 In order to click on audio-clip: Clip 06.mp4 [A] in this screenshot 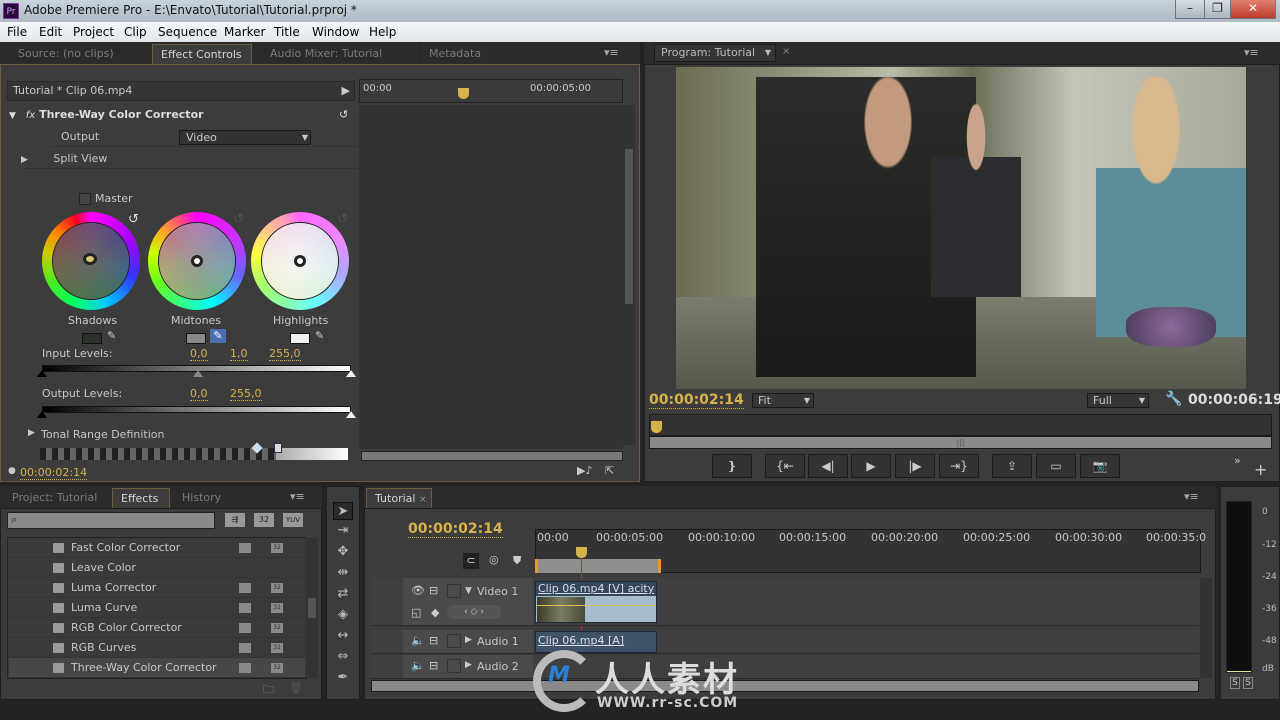, I will do `click(596, 642)`.